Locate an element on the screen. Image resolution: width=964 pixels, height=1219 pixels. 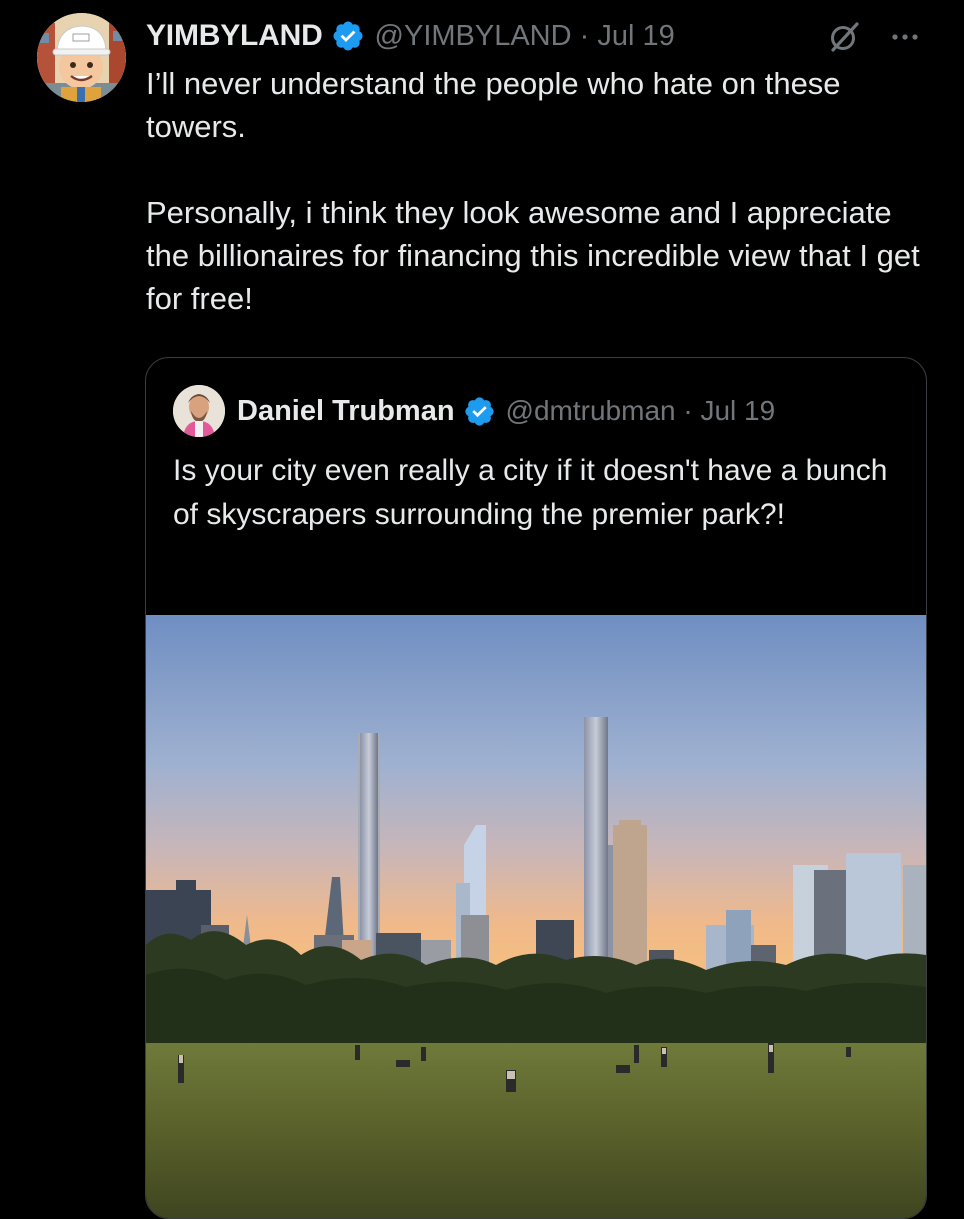
author-handle-date: @YIMBYLAND · Jul 19 is located at coordinates (525, 36).